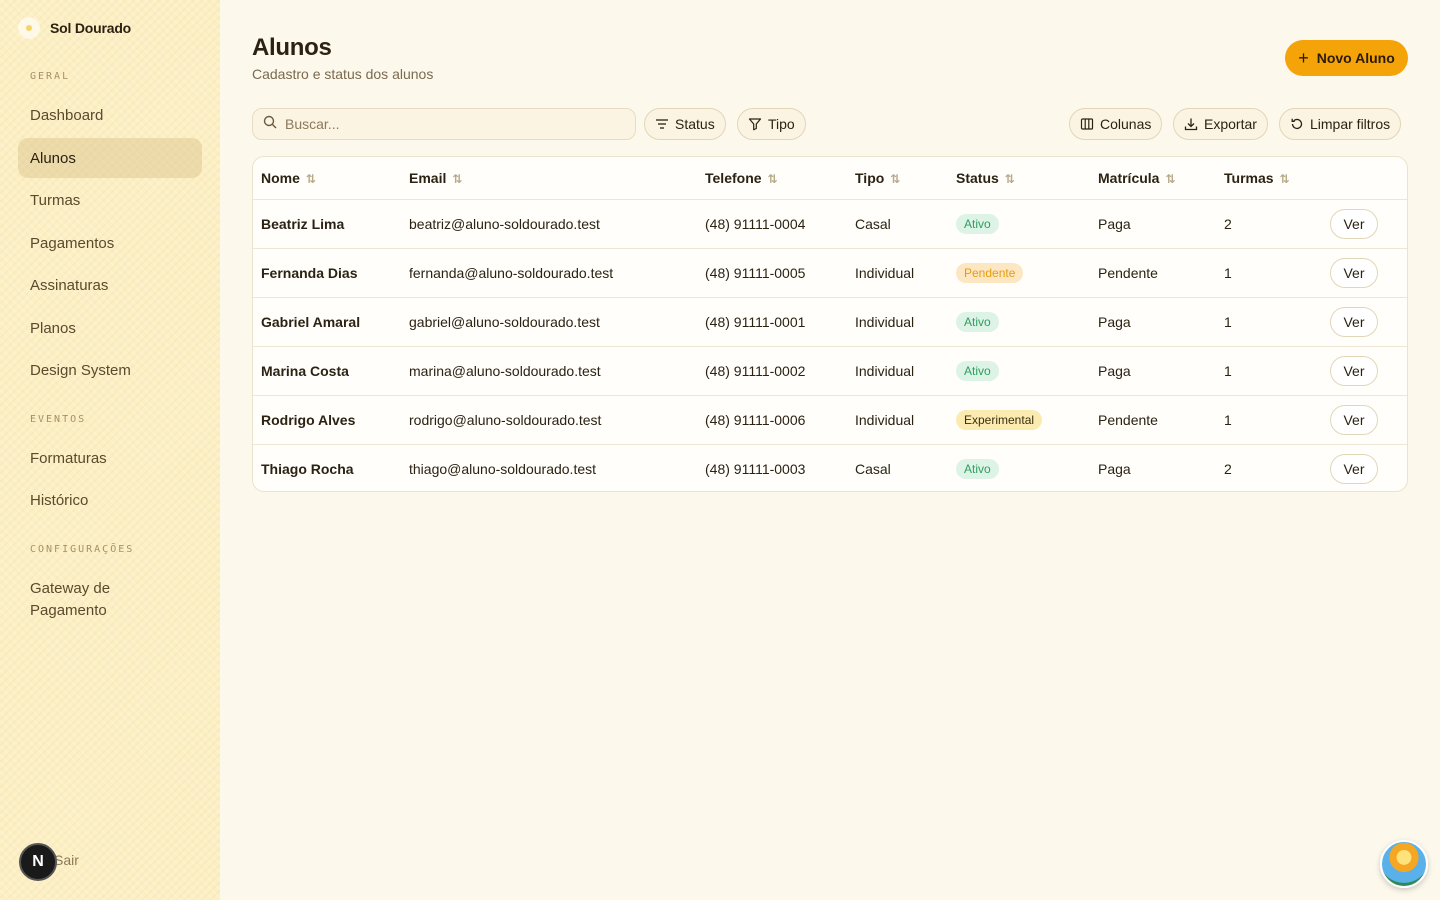 The image size is (1440, 900). Describe the element at coordinates (1230, 124) in the screenshot. I see `export-label: Exportar` at that location.